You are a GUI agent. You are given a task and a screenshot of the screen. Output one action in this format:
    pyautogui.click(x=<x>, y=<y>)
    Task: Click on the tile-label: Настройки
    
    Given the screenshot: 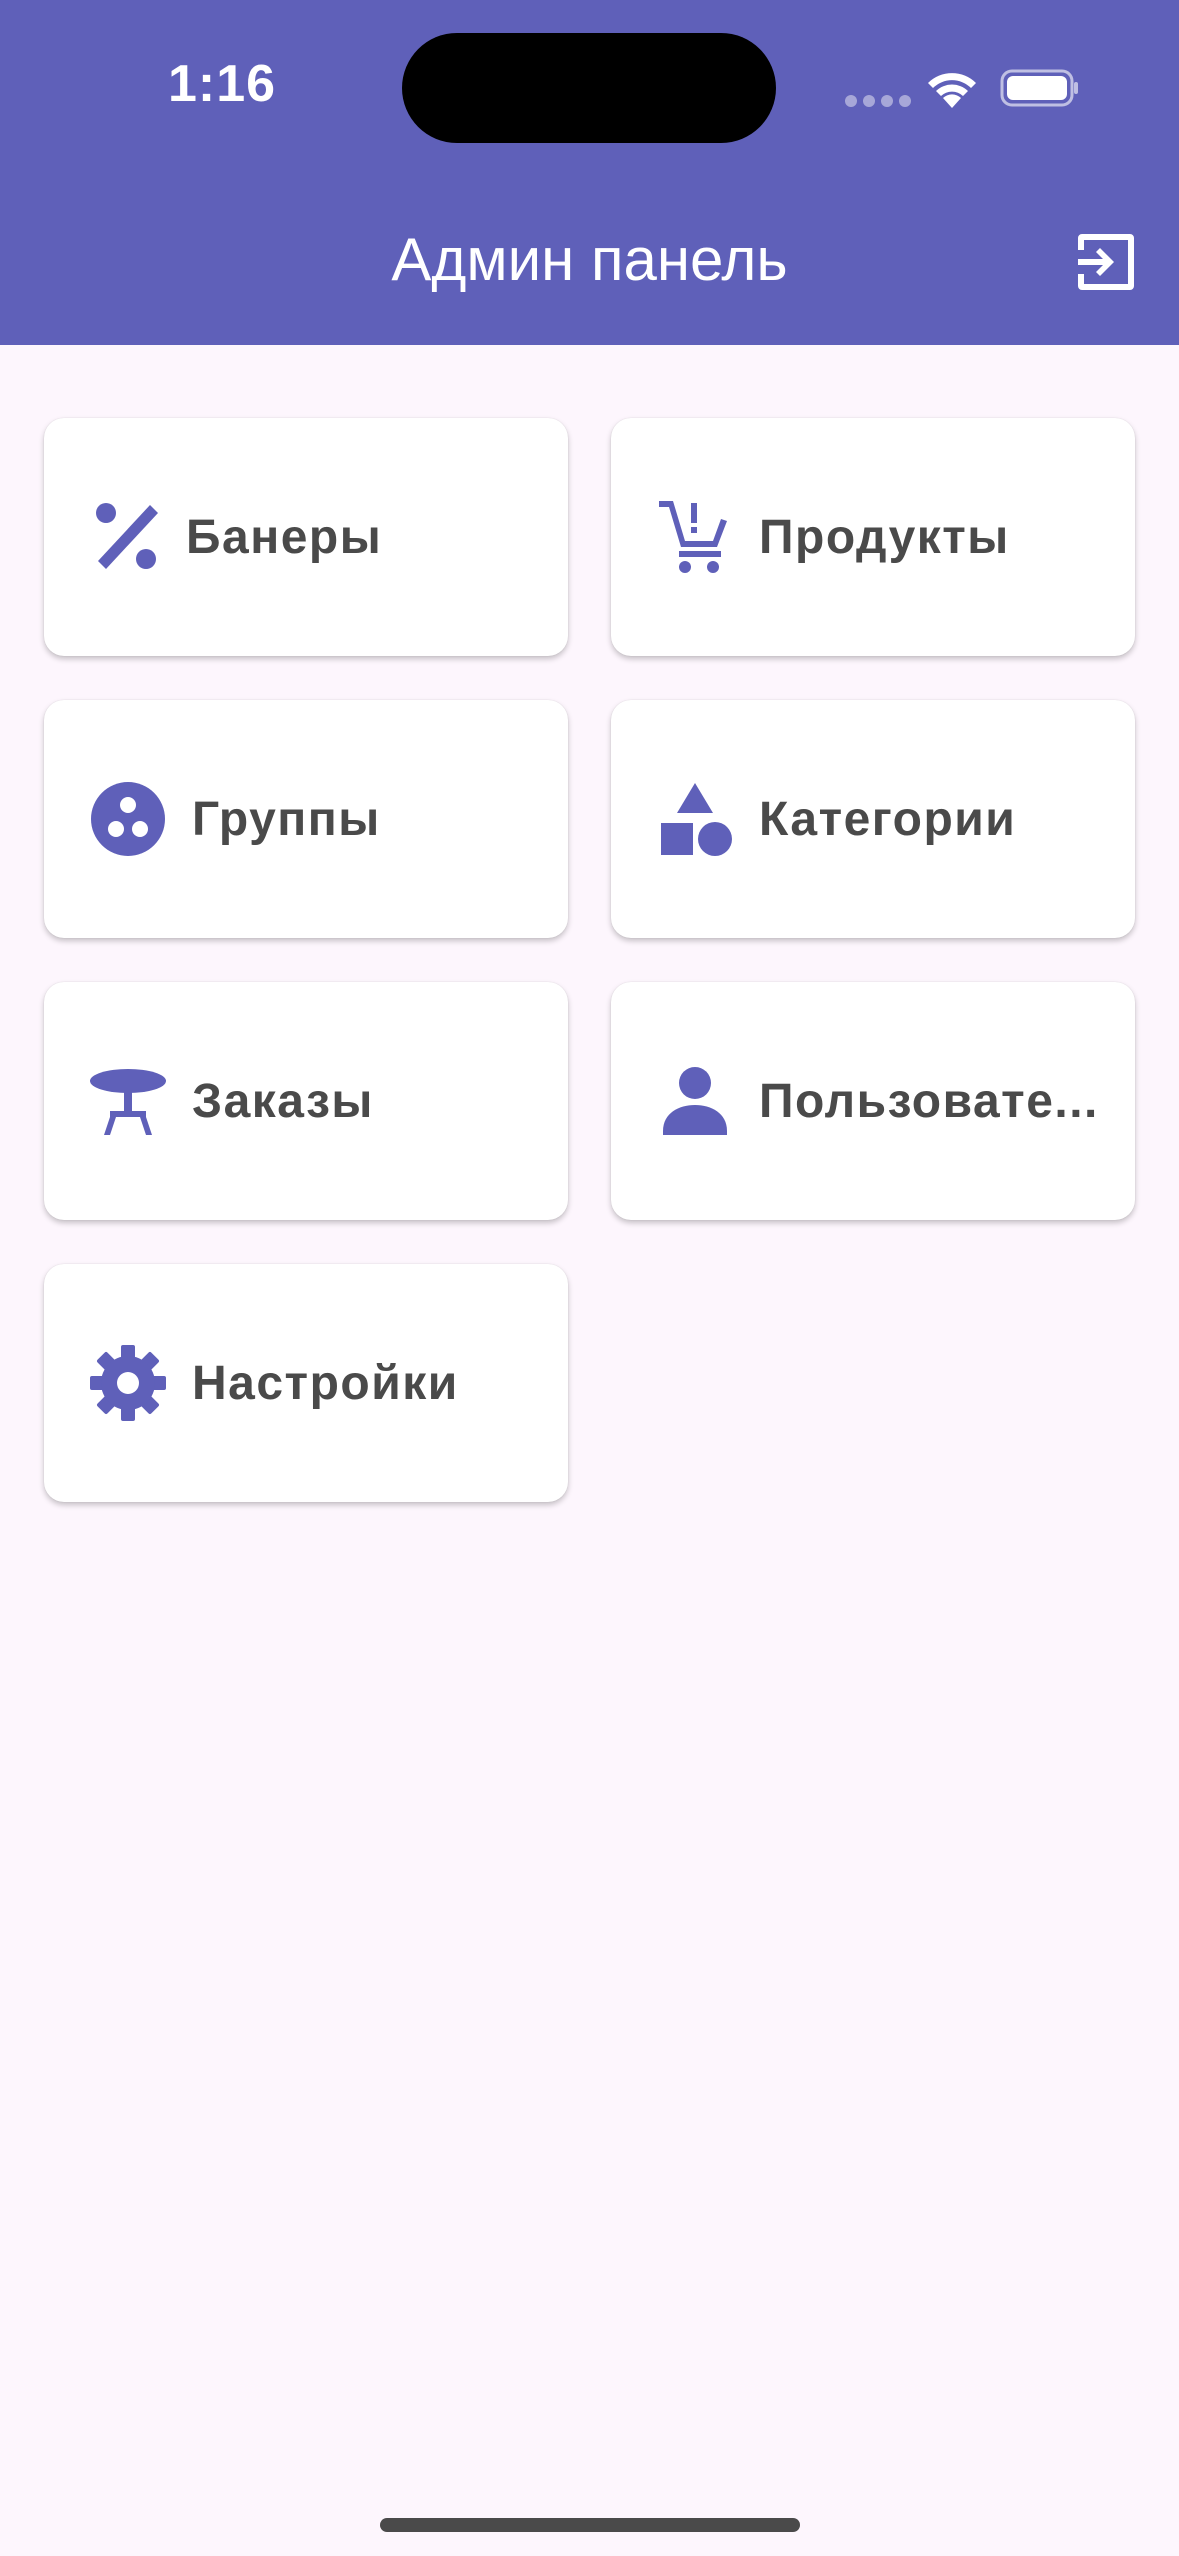 What is the action you would take?
    pyautogui.click(x=325, y=1383)
    